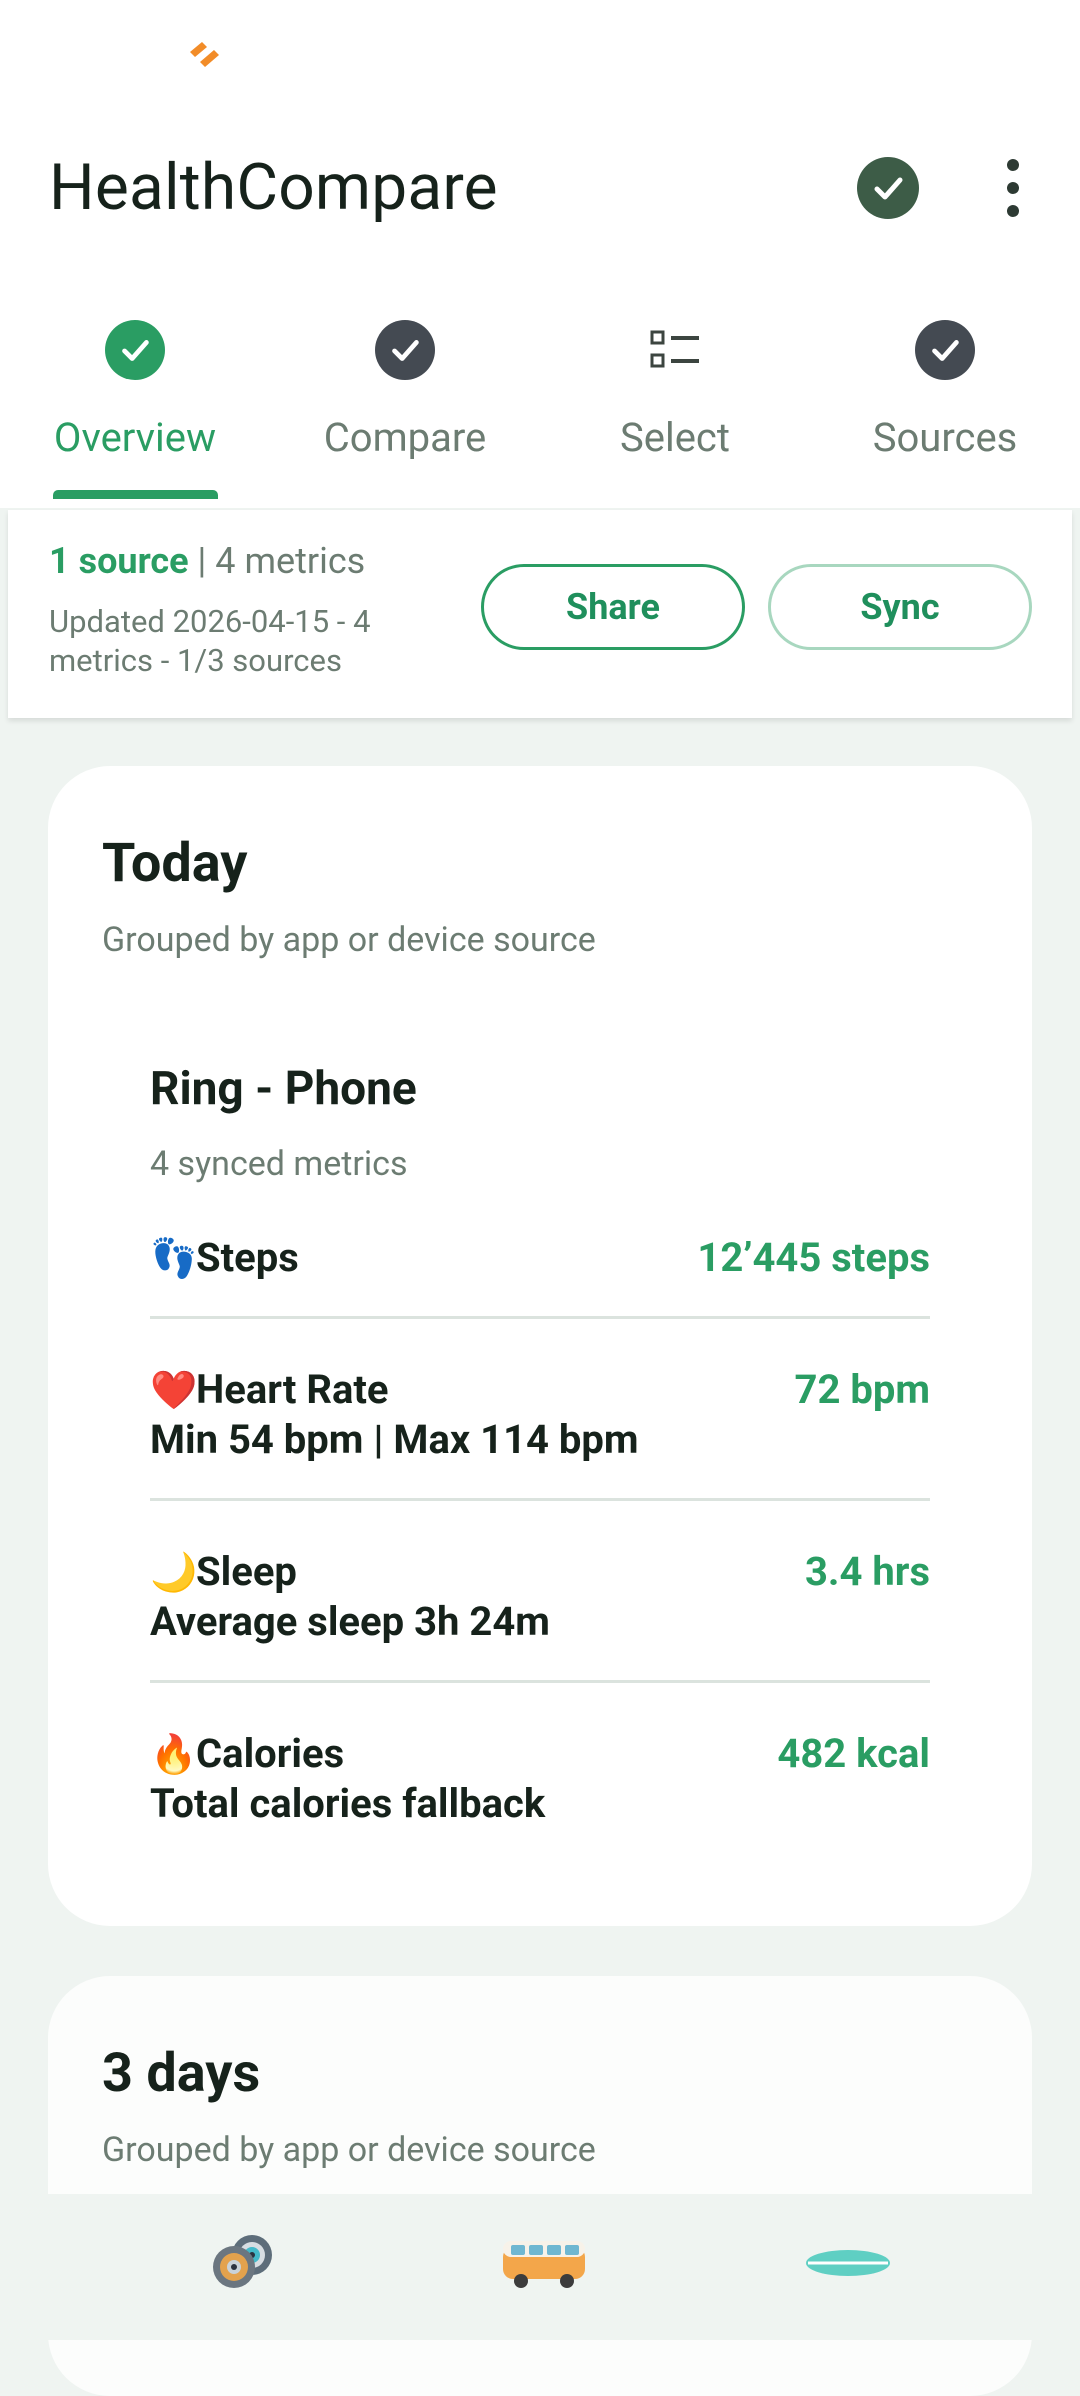 This screenshot has width=1080, height=2396. What do you see at coordinates (405, 405) in the screenshot?
I see `tab-compare: Compare` at bounding box center [405, 405].